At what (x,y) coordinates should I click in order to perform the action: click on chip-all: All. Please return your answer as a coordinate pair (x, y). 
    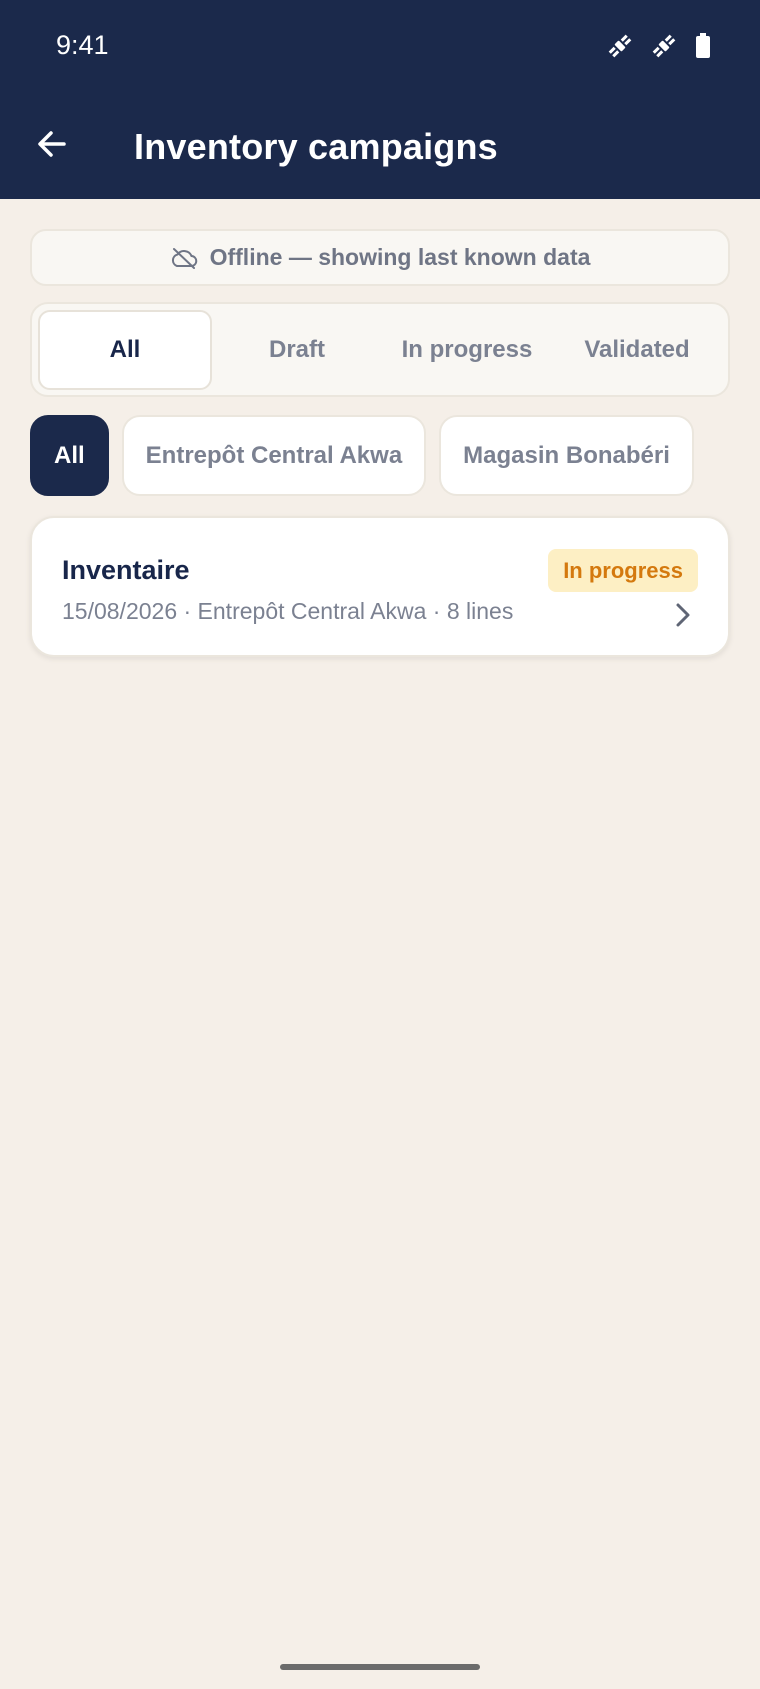
    Looking at the image, I should click on (69, 455).